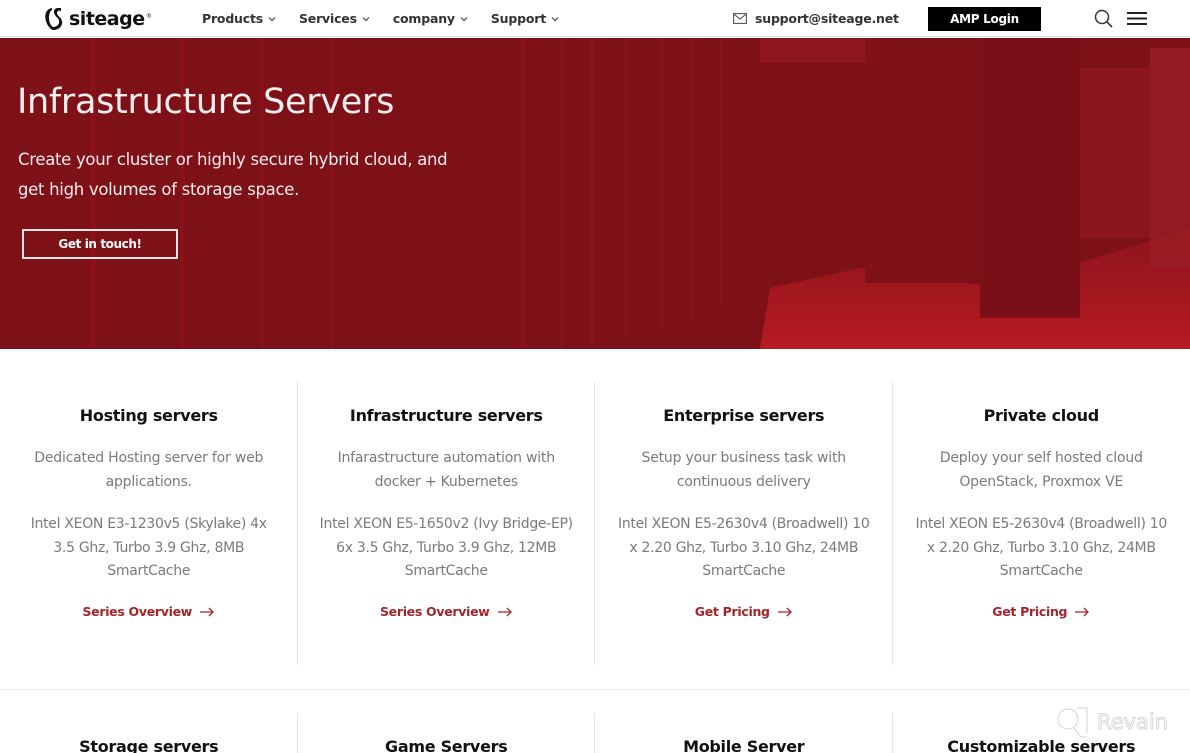 Image resolution: width=1190 pixels, height=753 pixels. I want to click on nav-label: company, so click(423, 18).